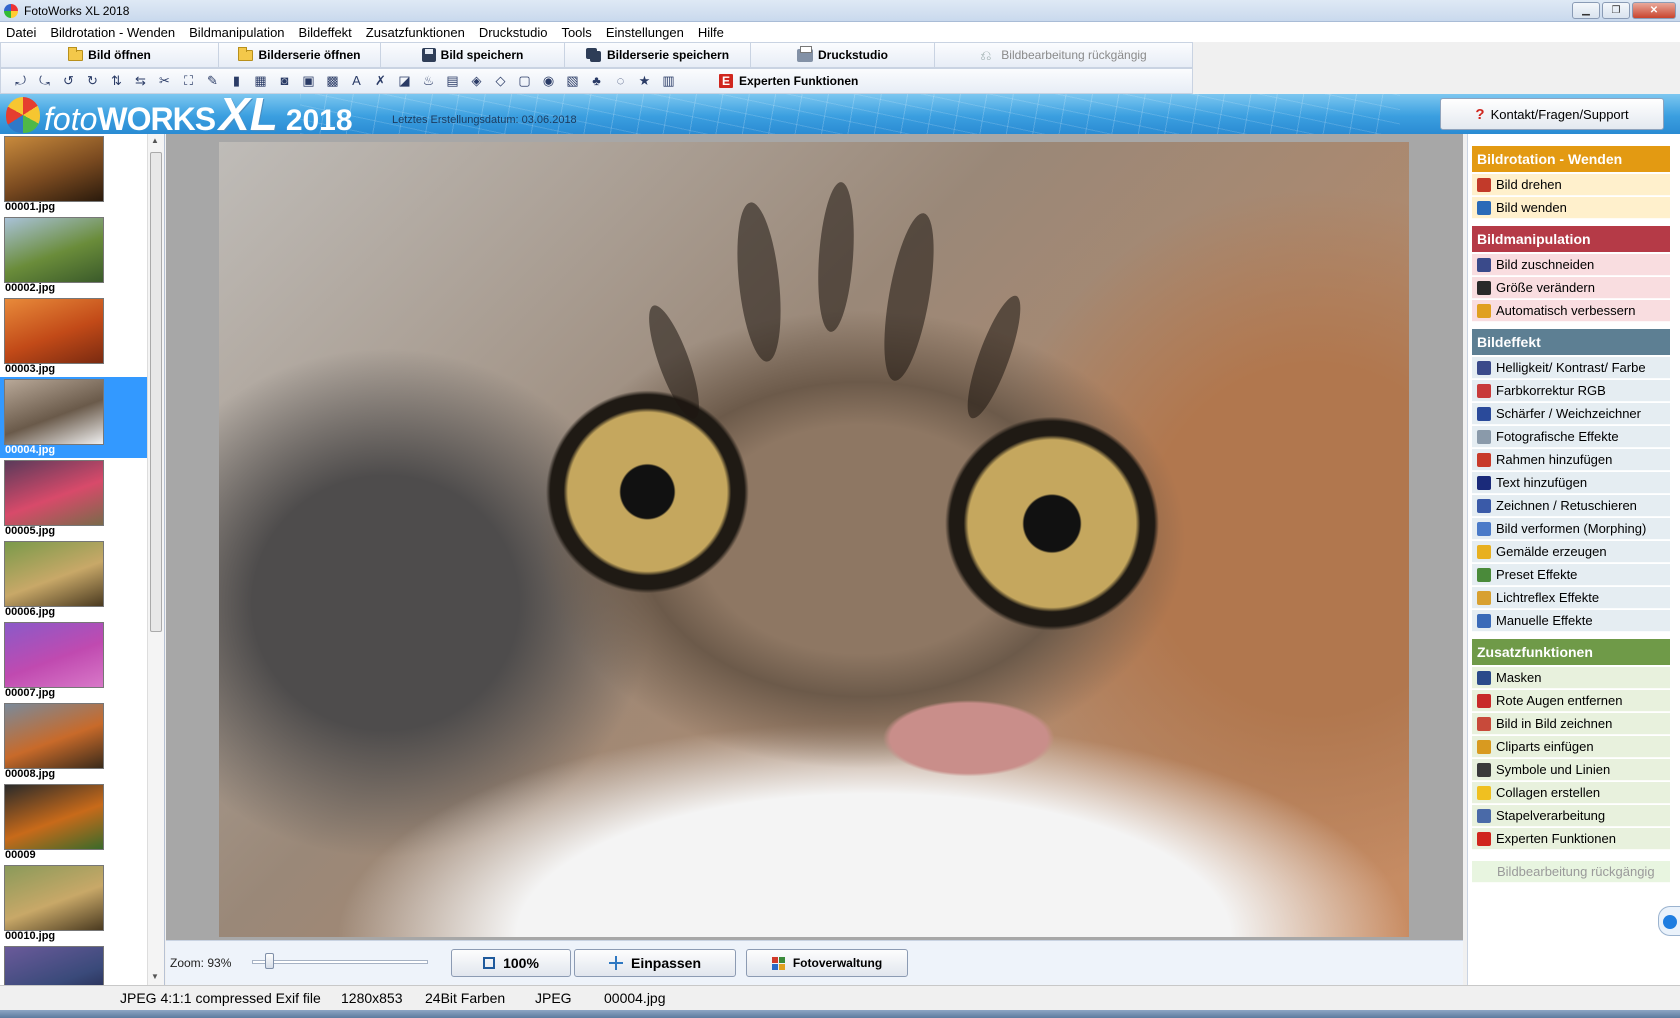  Describe the element at coordinates (1063, 55) in the screenshot. I see `undo-toolbar-button: ⎌ Bildbearbeitung rückgängig` at that location.